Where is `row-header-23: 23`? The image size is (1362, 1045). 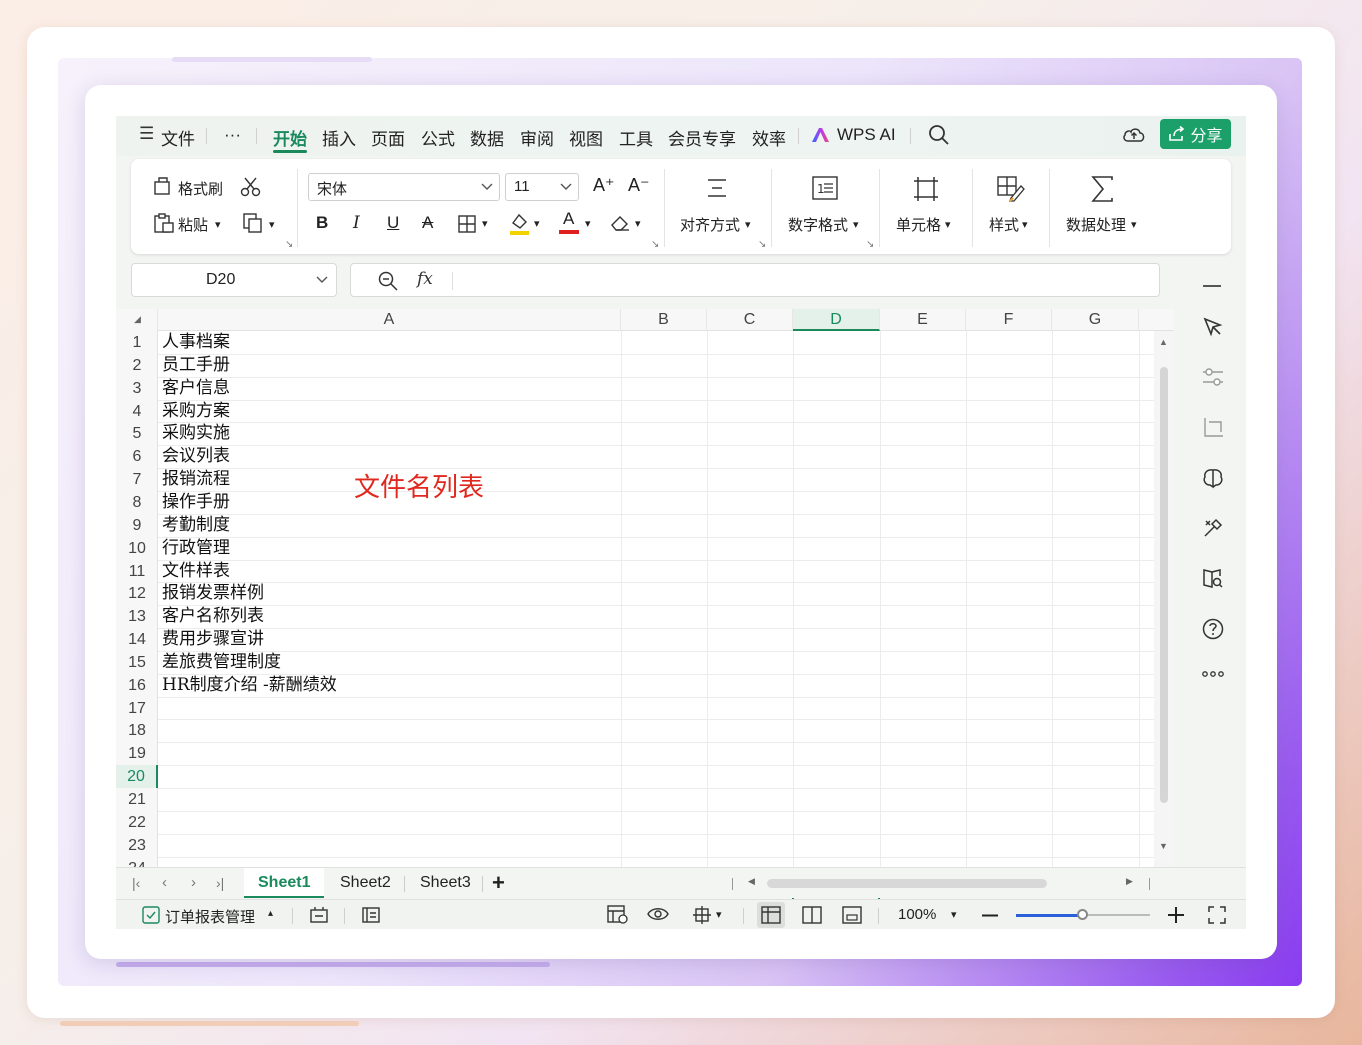
row-header-23: 23 is located at coordinates (137, 845).